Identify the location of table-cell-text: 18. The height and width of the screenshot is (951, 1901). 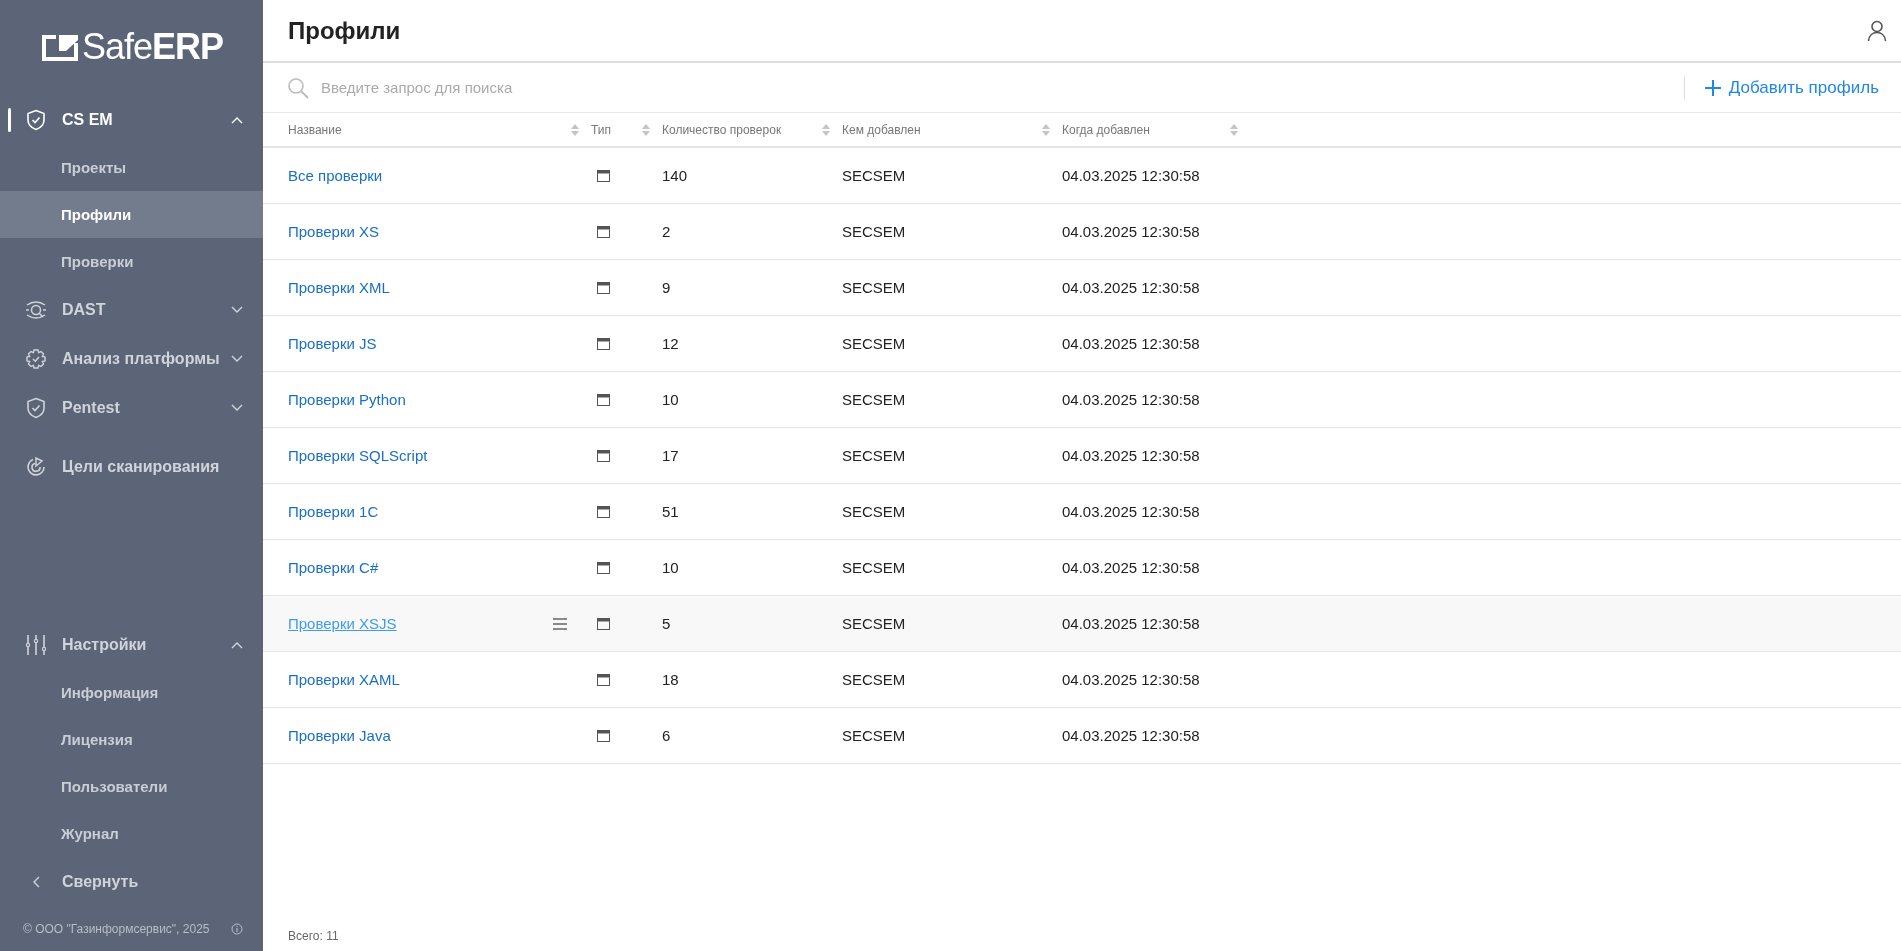
(671, 679).